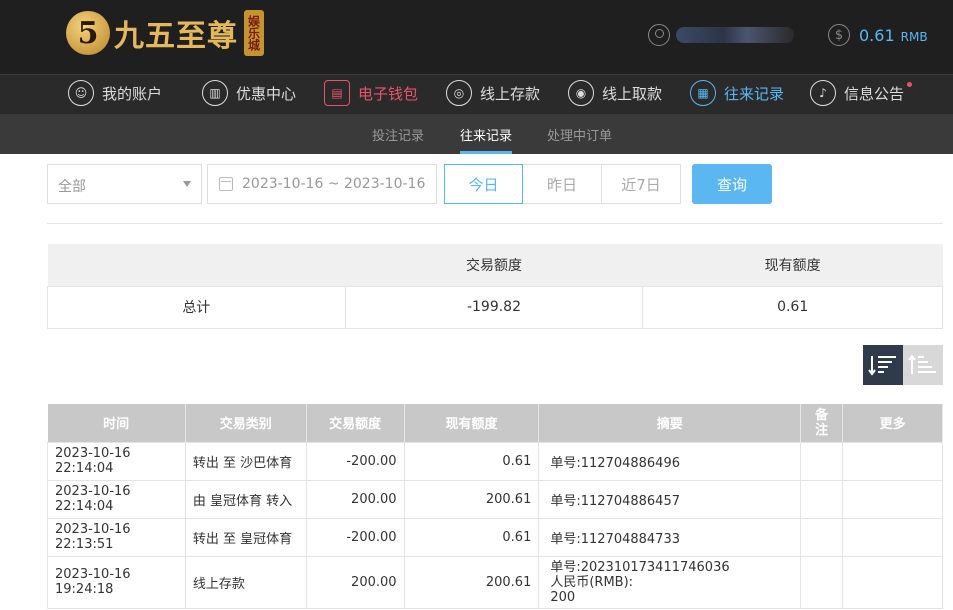 The width and height of the screenshot is (953, 610). I want to click on quick-today-button: 今日, so click(483, 184).